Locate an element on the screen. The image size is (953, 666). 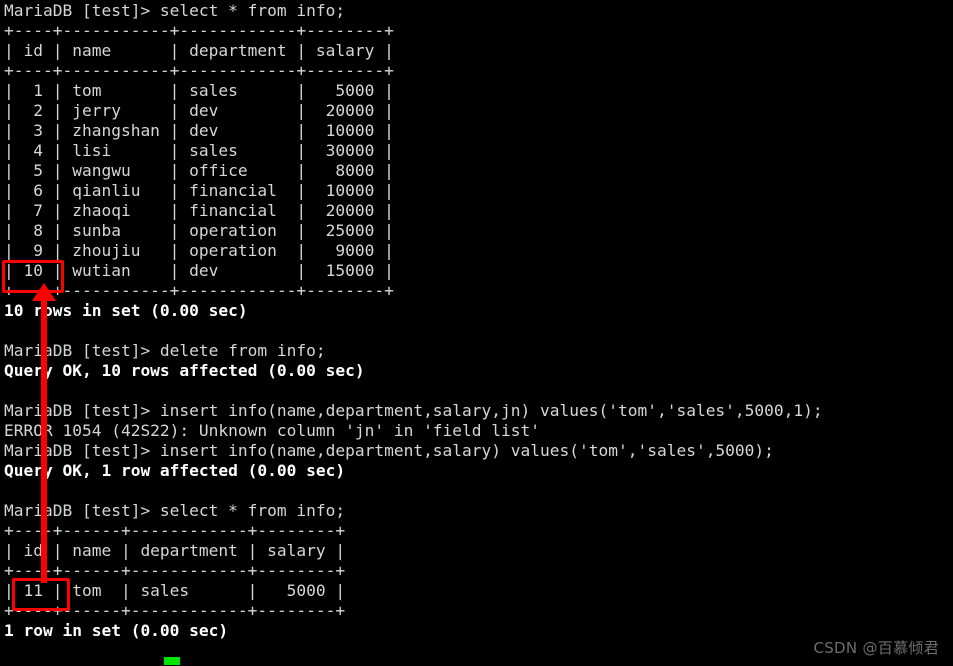
terminal-line: Query OK, 1 row affected (0.00 sec) is located at coordinates (175, 470).